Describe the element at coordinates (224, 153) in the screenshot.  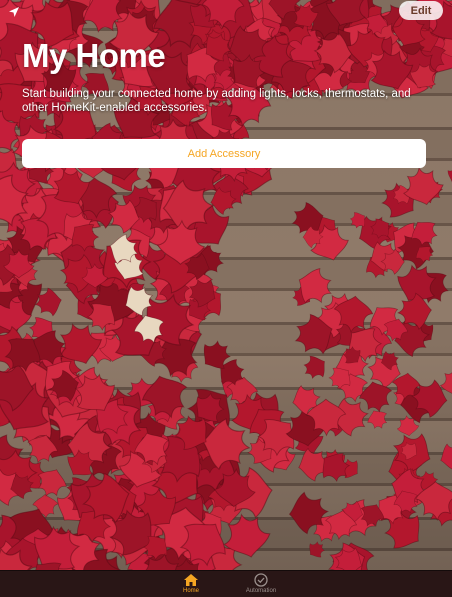
I see `add-accessory-button: Add Accessory` at that location.